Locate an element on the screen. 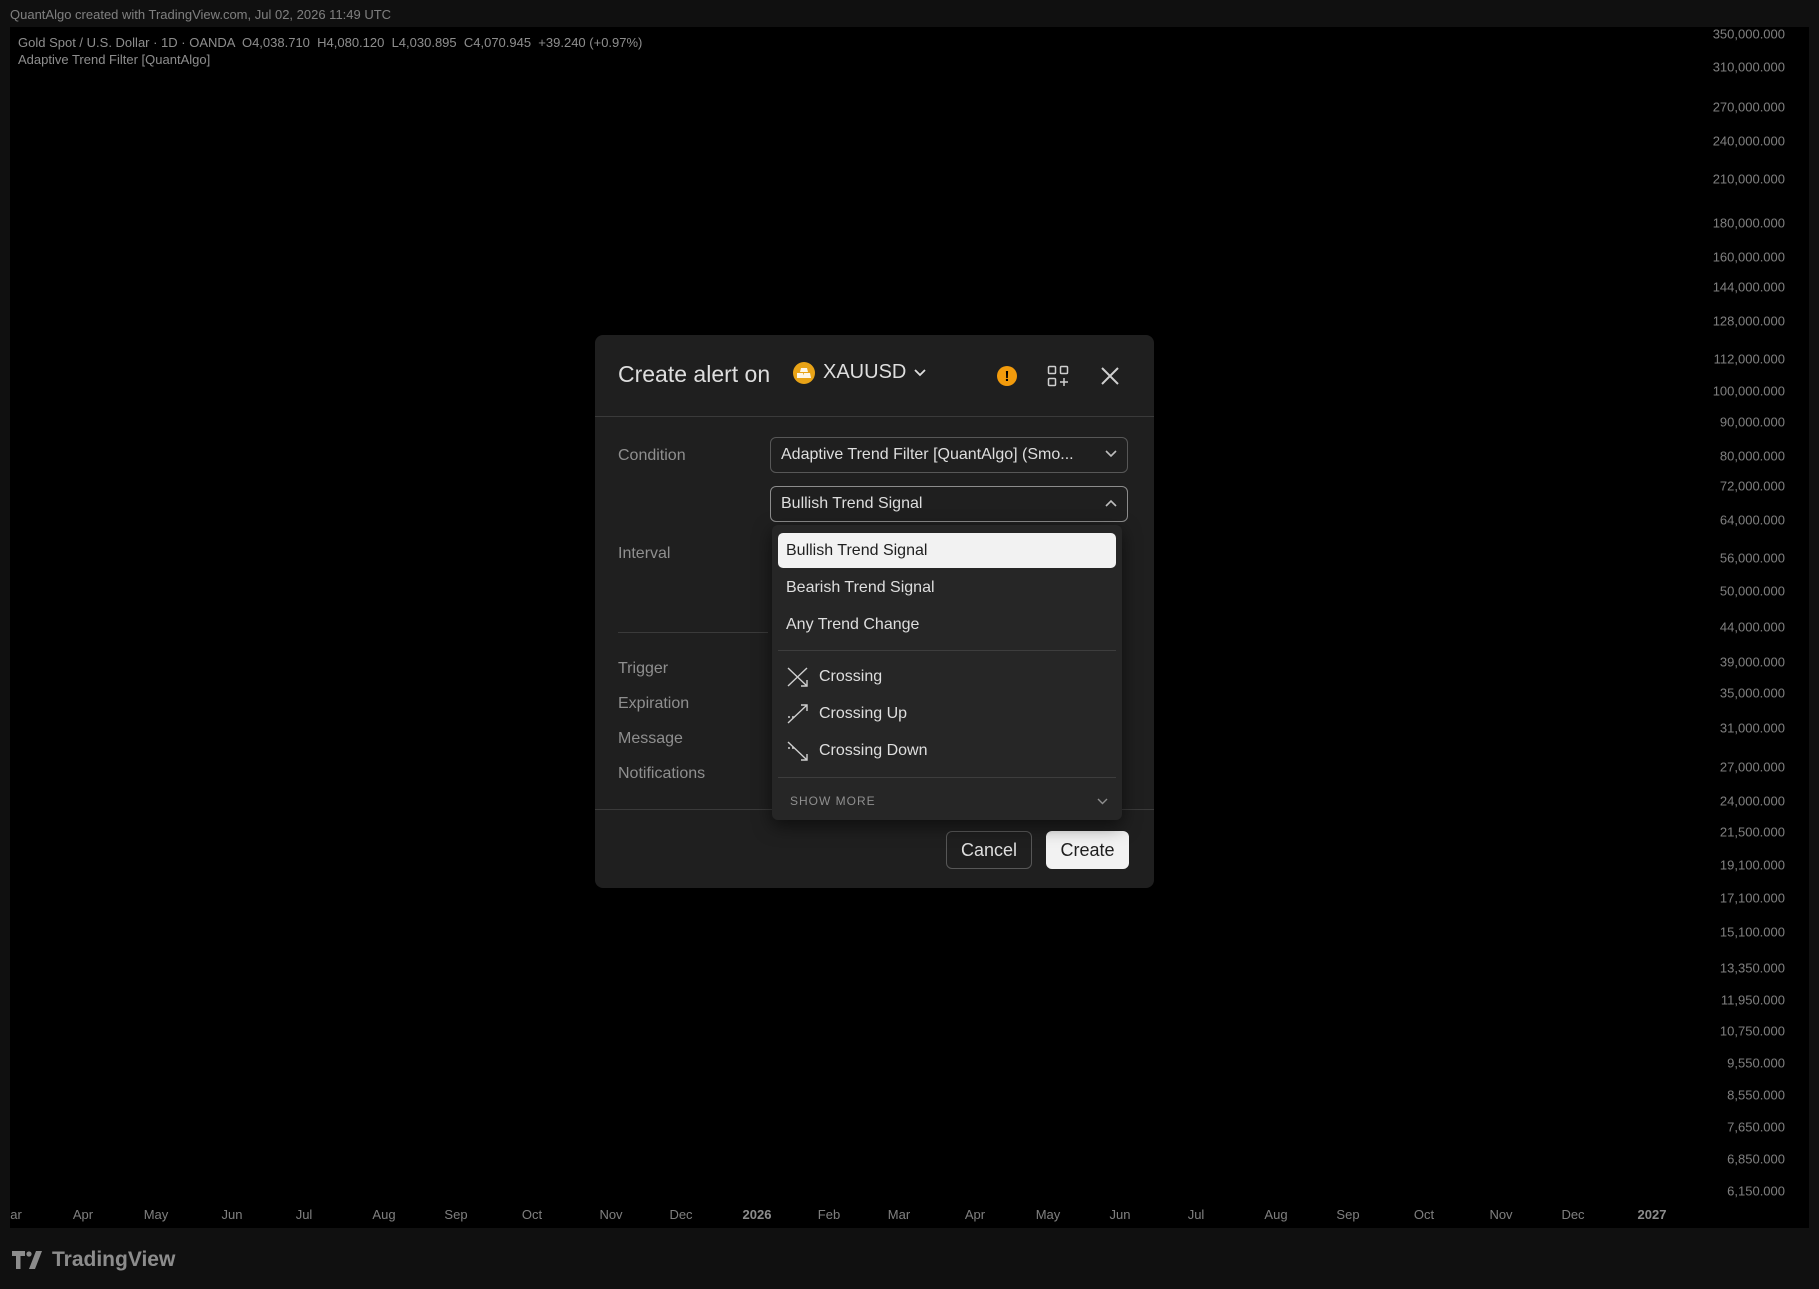  option-label: Crossing is located at coordinates (851, 676).